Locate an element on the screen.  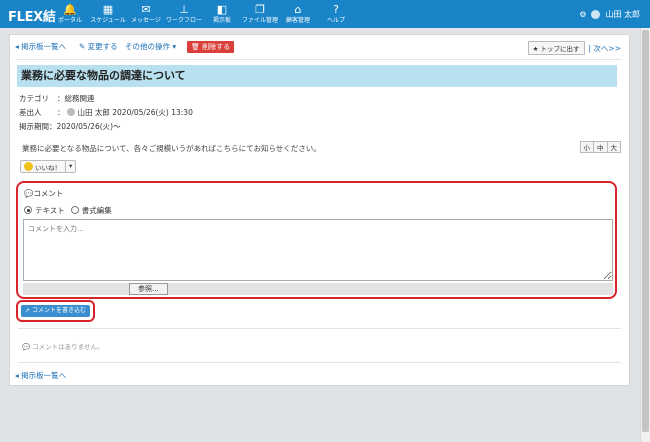
app-logo: FLEX結 is located at coordinates (32, 15).